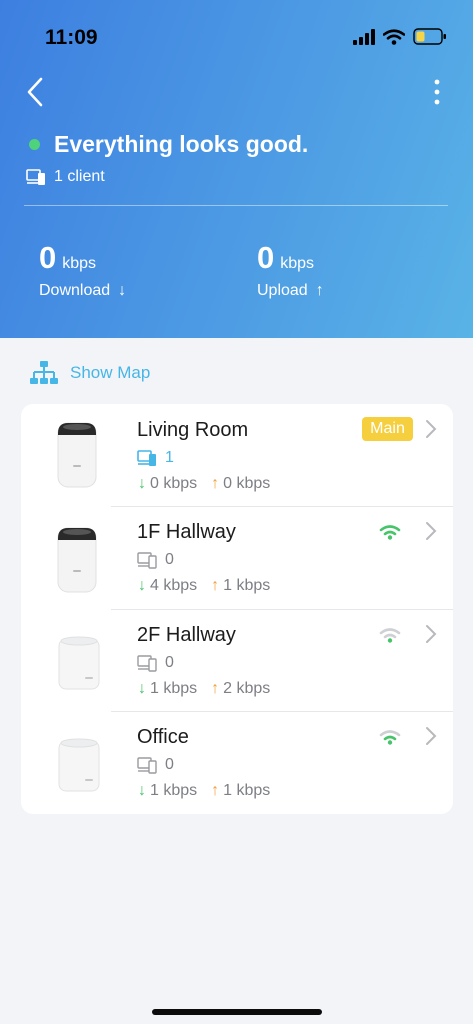  I want to click on status-time: 11:09, so click(71, 37).